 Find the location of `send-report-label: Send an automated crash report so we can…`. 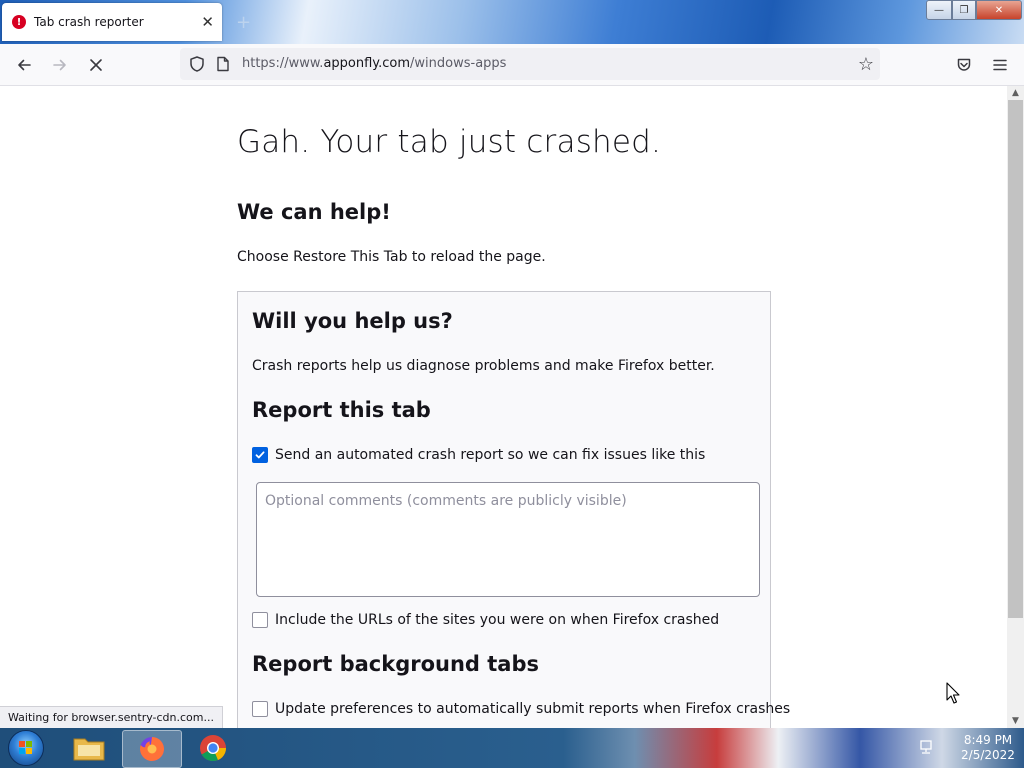

send-report-label: Send an automated crash report so we can… is located at coordinates (490, 455).